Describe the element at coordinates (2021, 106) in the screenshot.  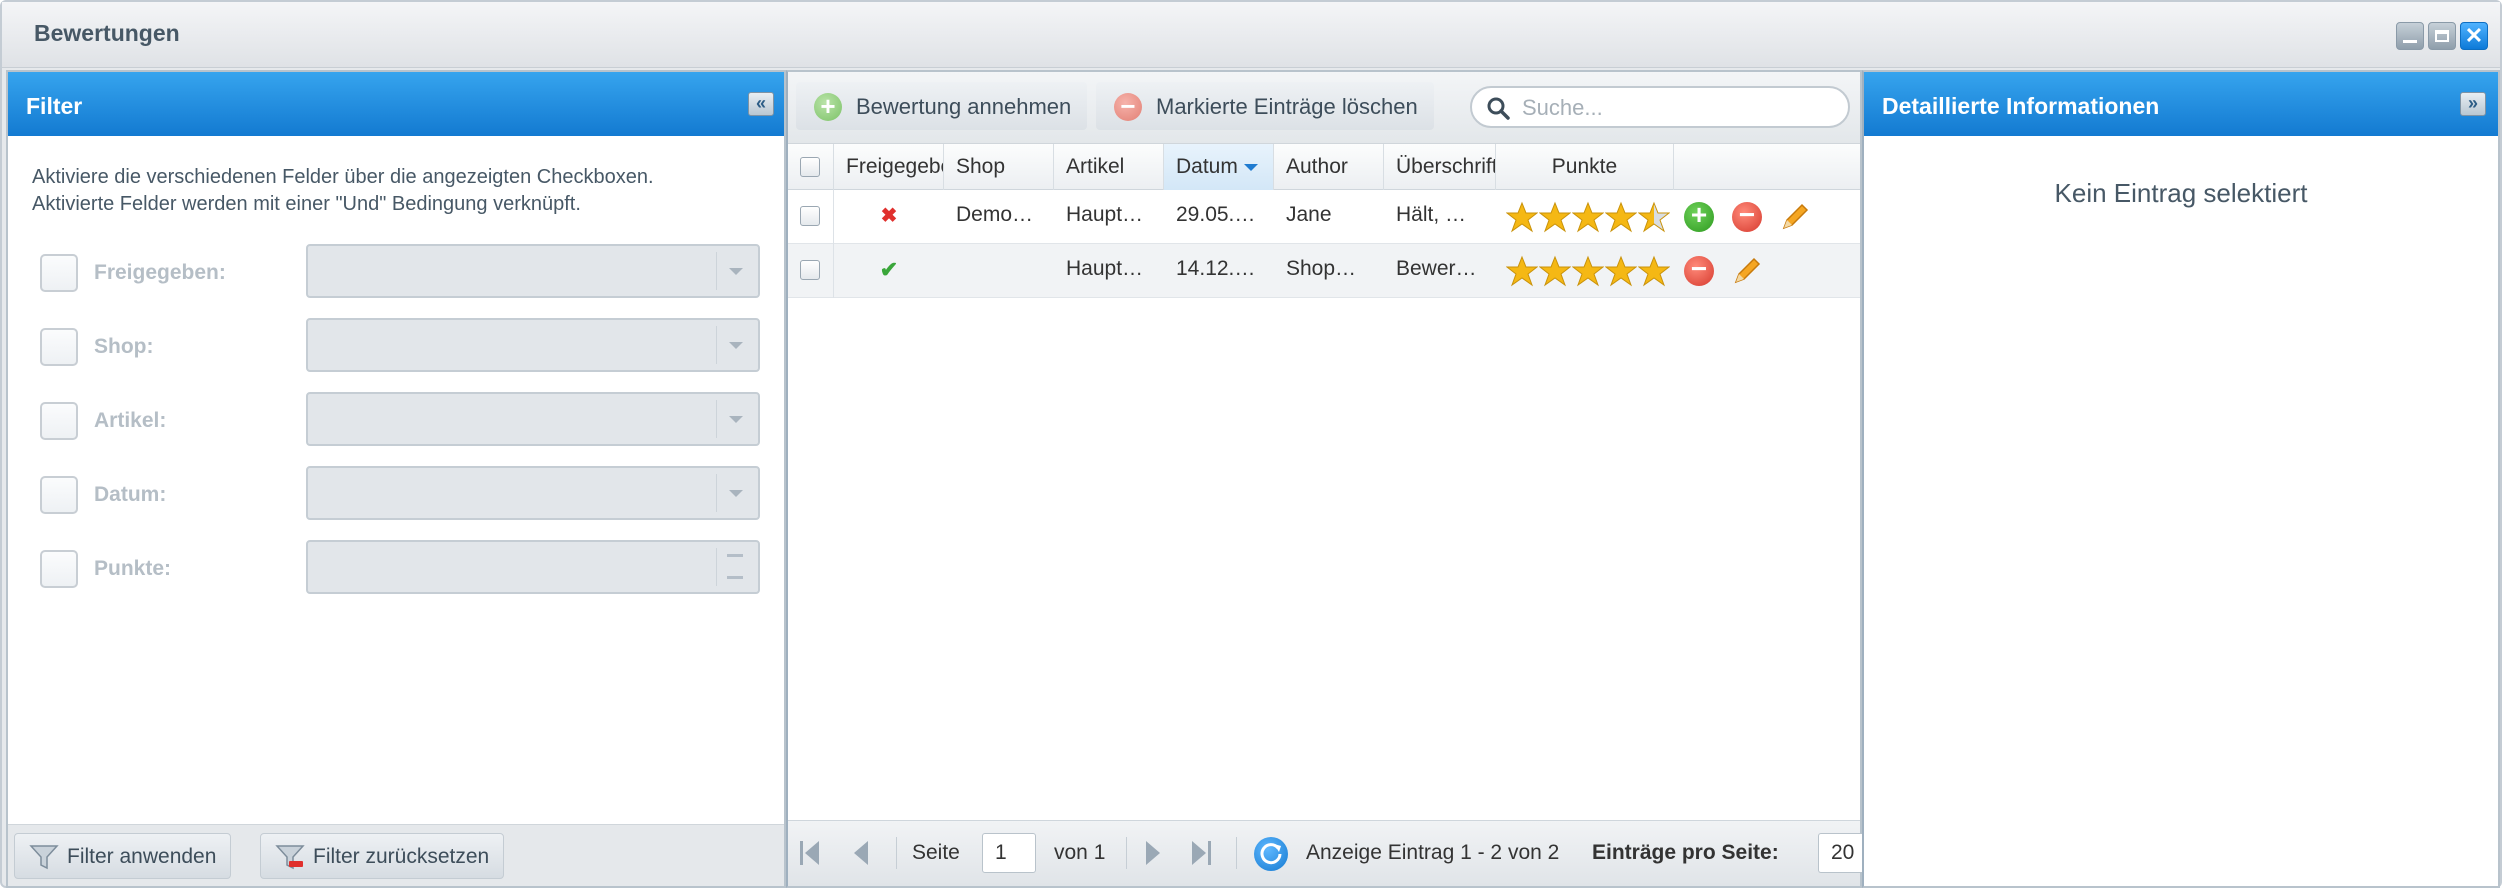
I see `detail-panel-title: Detaillierte Informationen` at that location.